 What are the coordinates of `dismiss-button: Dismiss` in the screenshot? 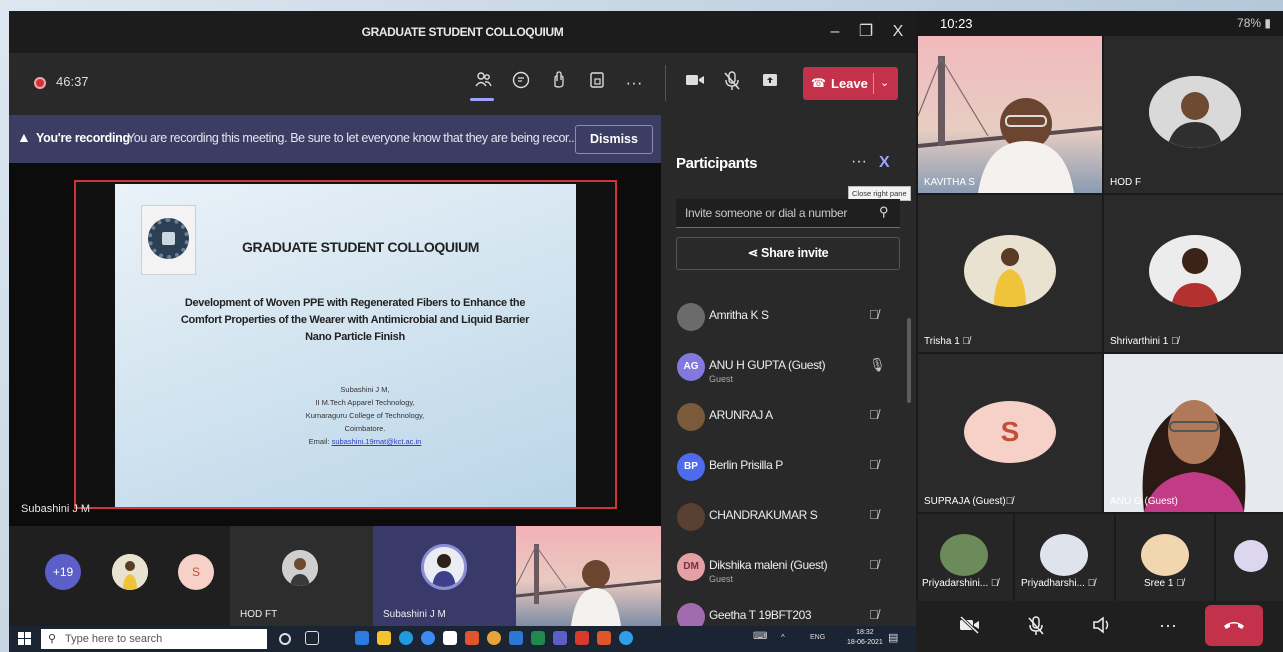 It's located at (614, 139).